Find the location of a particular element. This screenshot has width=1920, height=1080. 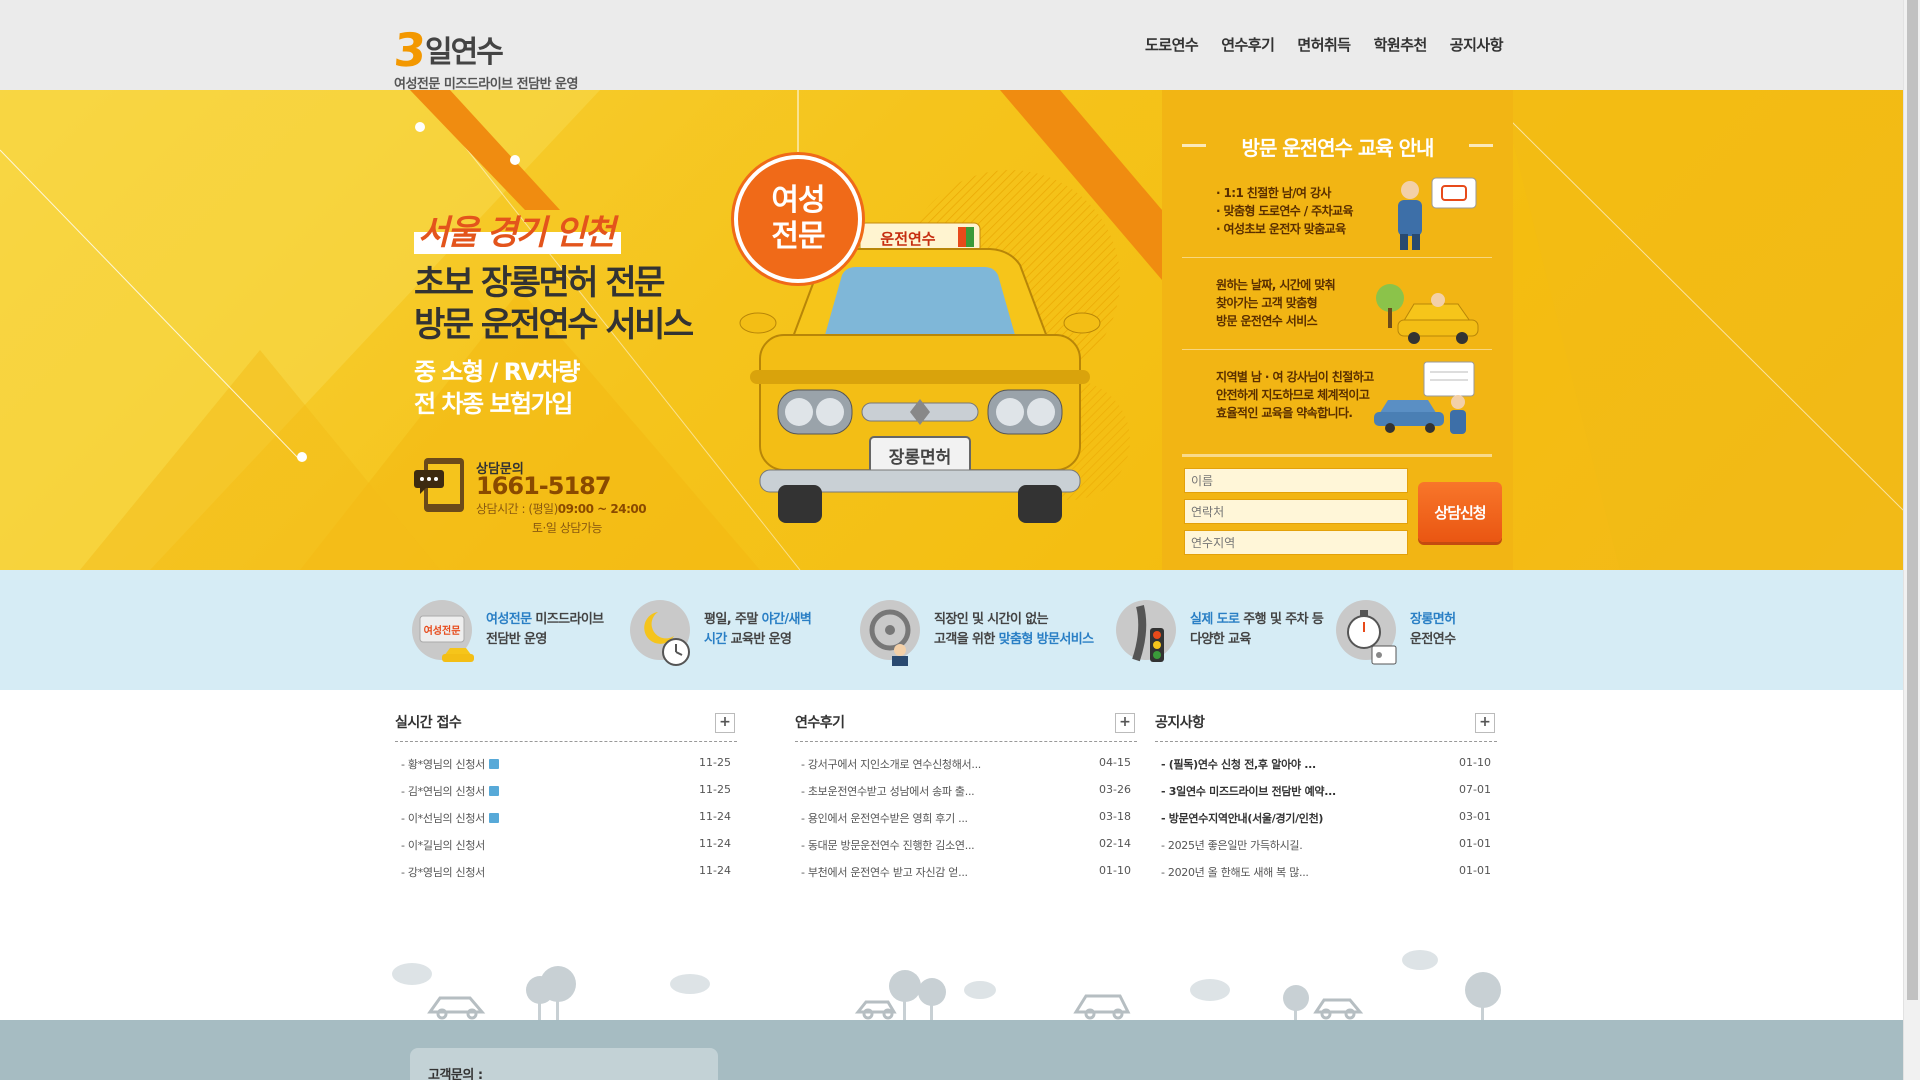

list-item: - 2020년 올 한해도 새해 복 많... 01-01 is located at coordinates (1326, 871).